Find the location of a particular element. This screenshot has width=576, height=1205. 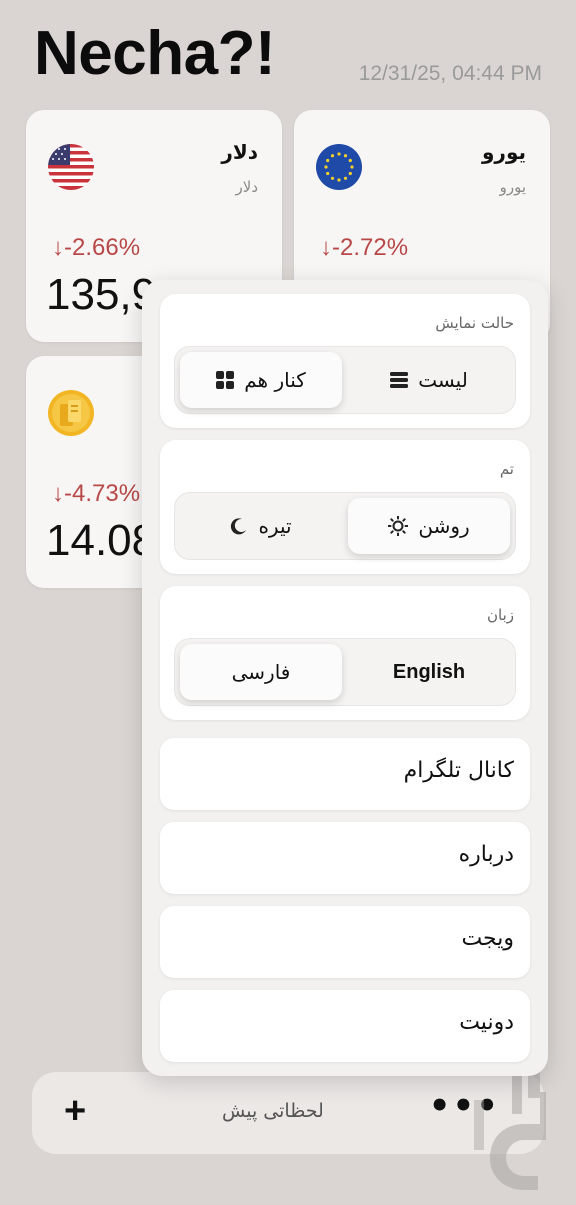

telegram-channel-link: کانال تلگرام is located at coordinates (345, 774).